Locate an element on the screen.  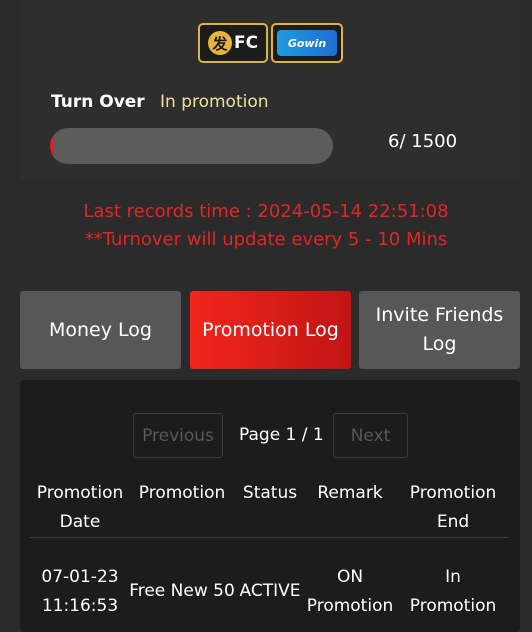
cell-status: ACTIVE is located at coordinates (270, 591).